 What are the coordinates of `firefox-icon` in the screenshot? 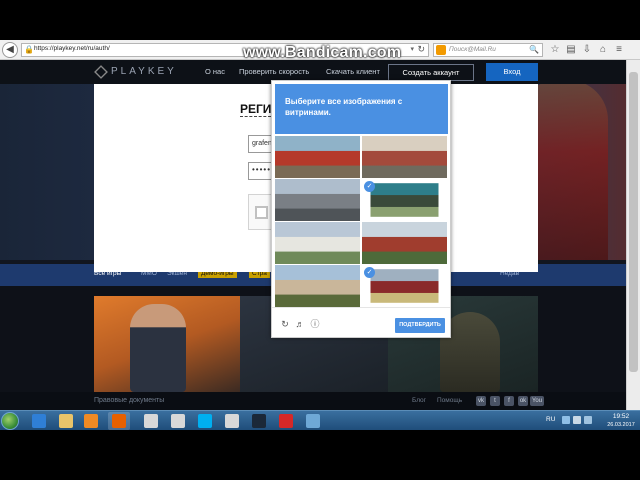 It's located at (119, 421).